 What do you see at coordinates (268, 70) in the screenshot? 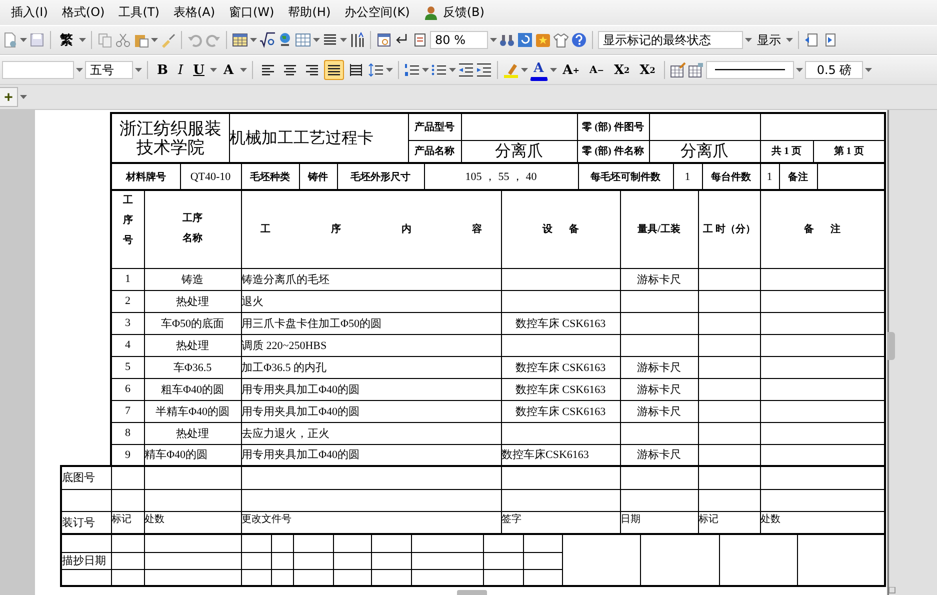
I see `align-left-icon` at bounding box center [268, 70].